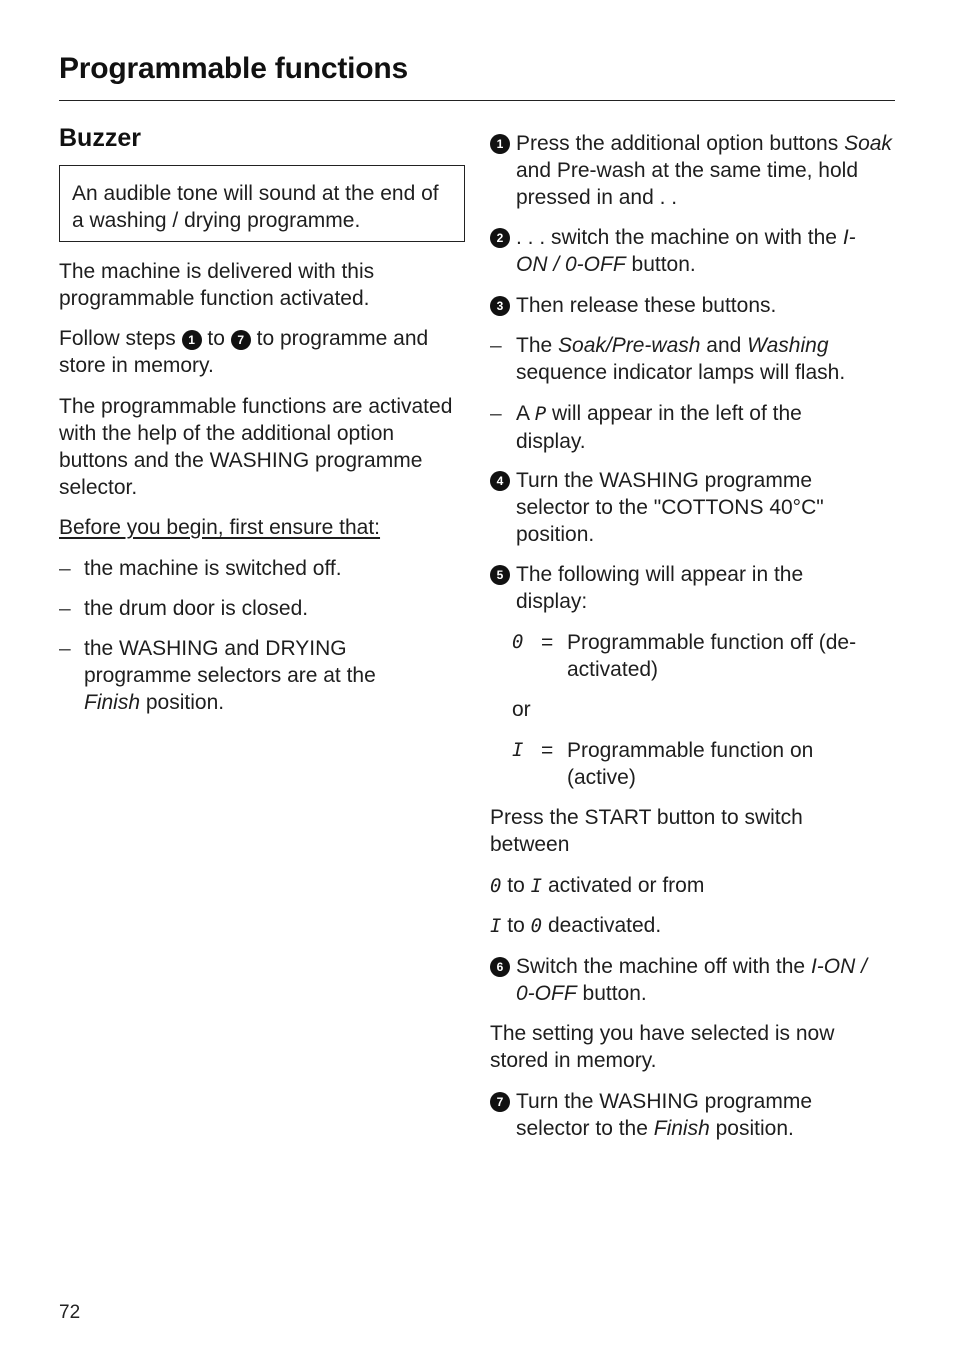 The width and height of the screenshot is (954, 1352). I want to click on step-number-icon: 6, so click(500, 967).